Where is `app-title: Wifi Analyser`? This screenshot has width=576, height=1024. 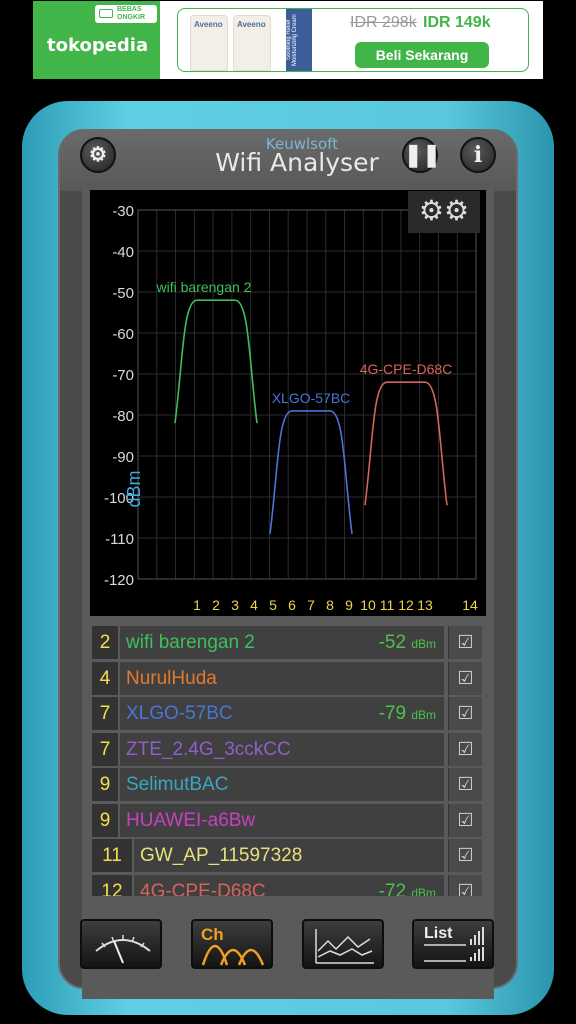 app-title: Wifi Analyser is located at coordinates (297, 162).